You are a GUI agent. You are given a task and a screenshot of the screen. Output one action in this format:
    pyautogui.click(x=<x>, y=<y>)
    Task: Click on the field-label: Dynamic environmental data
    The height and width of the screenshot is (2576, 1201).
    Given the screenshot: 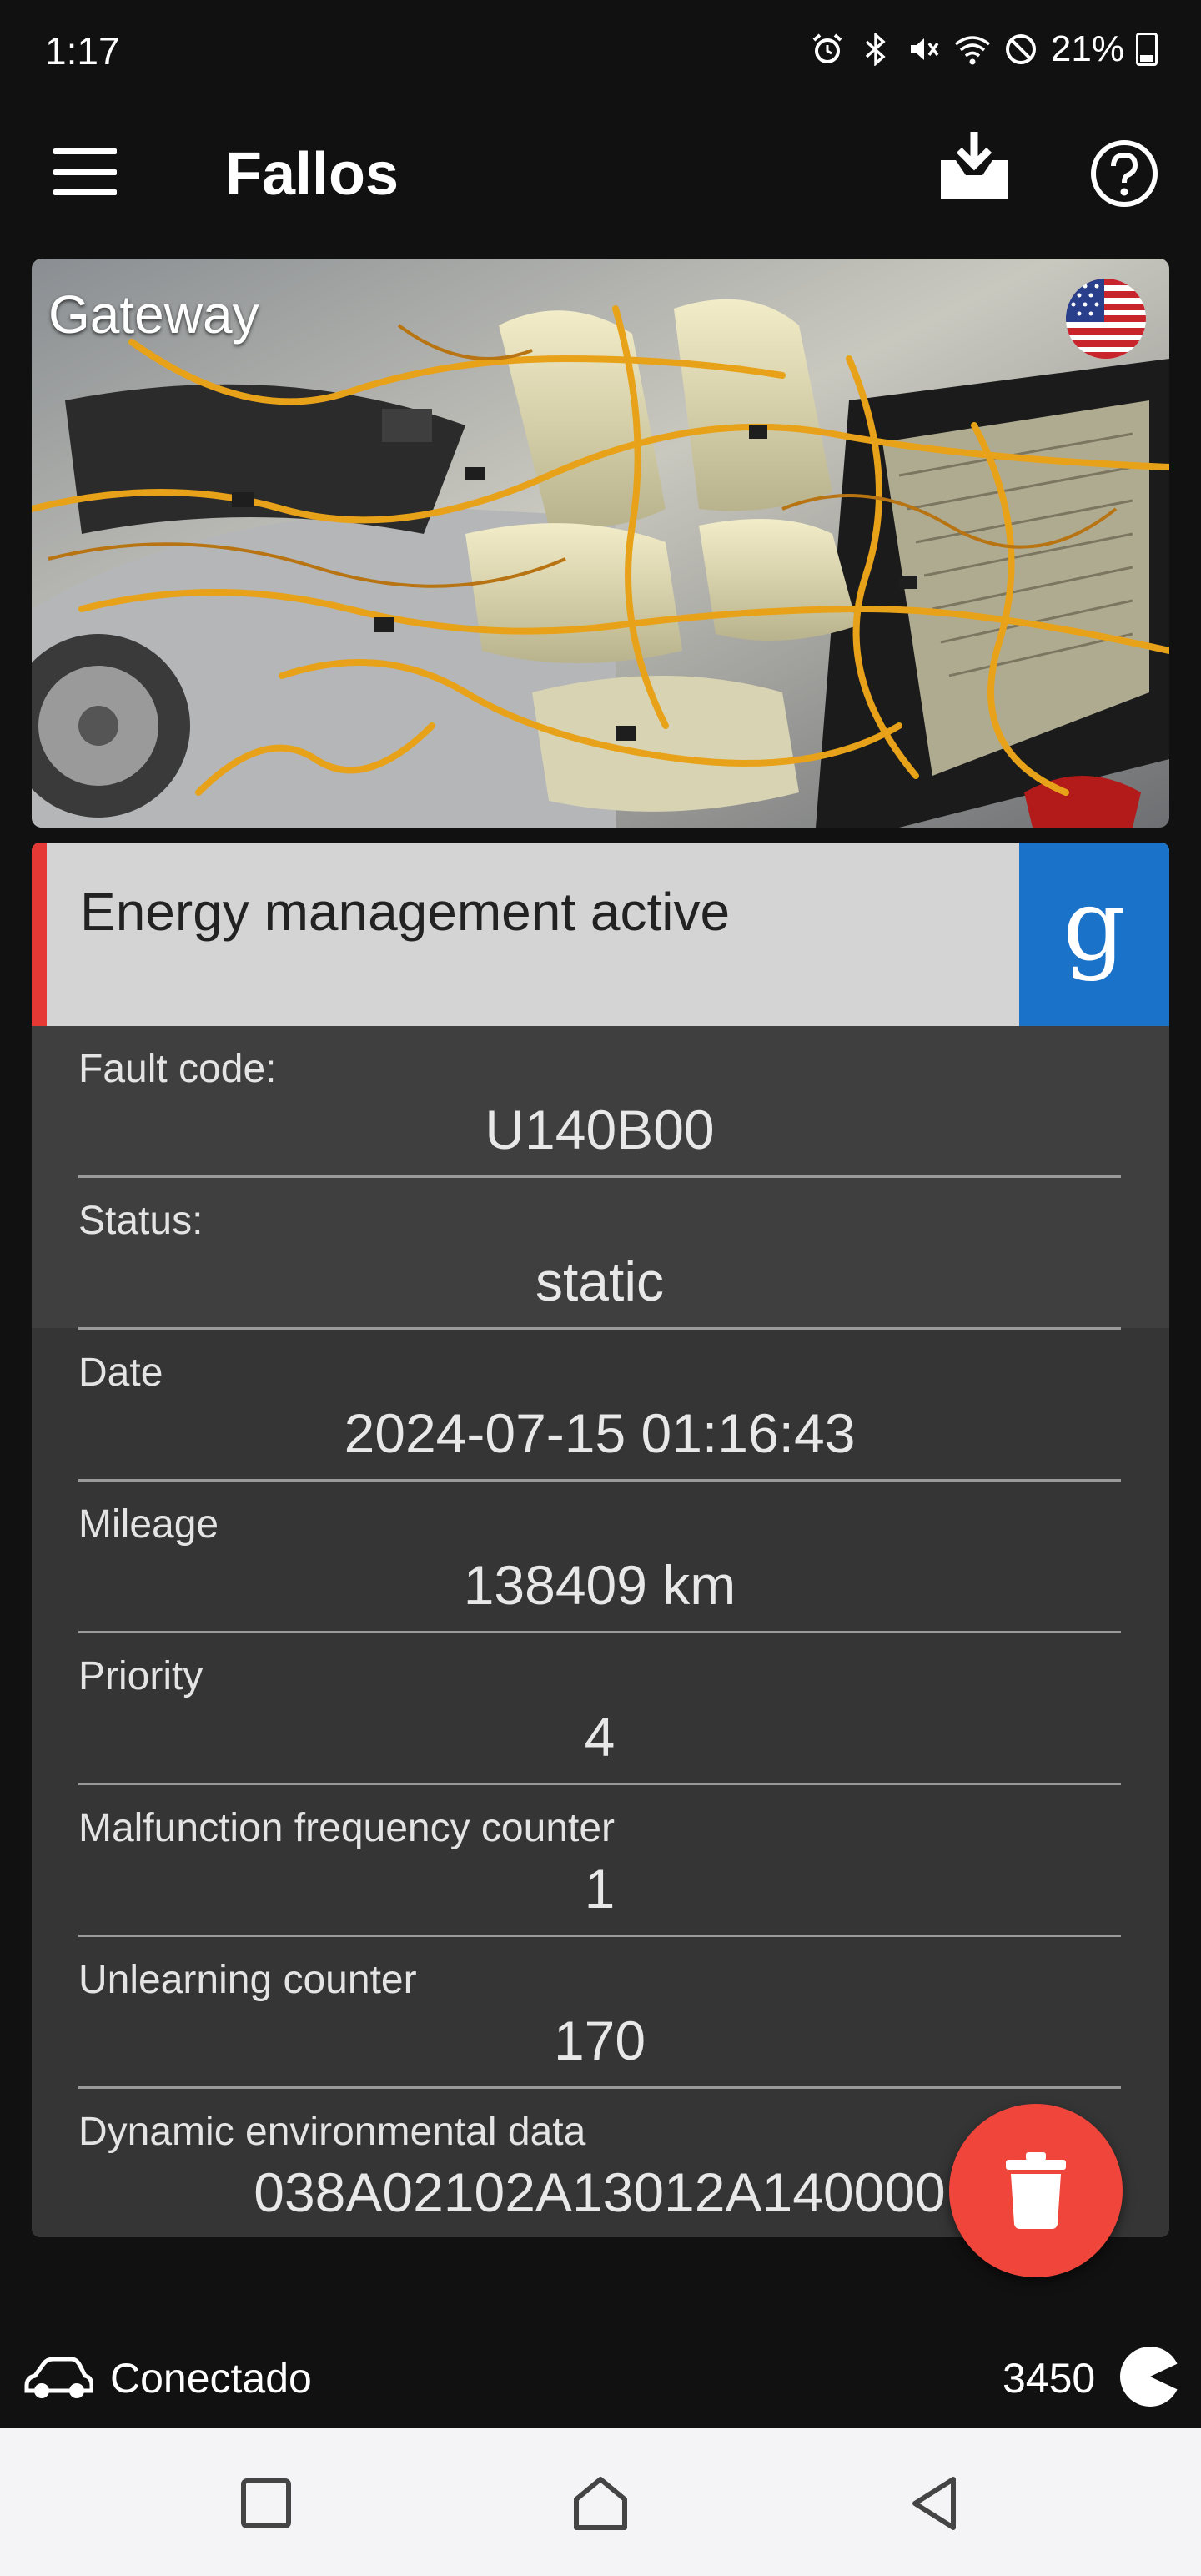 What is the action you would take?
    pyautogui.click(x=332, y=2132)
    